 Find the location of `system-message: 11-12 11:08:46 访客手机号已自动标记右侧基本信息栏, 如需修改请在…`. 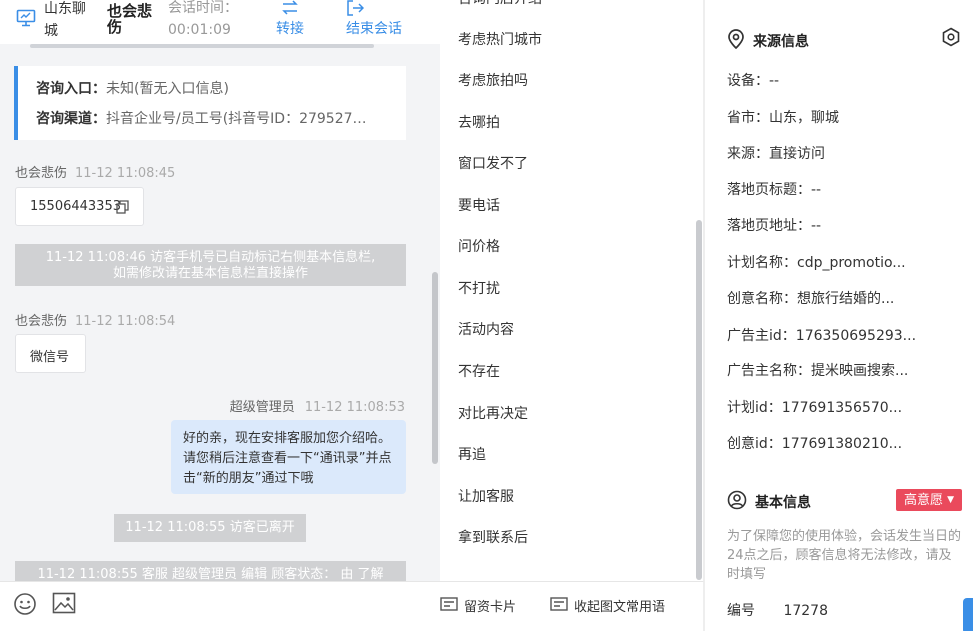

system-message: 11-12 11:08:46 访客手机号已自动标记右侧基本信息栏, 如需修改请在… is located at coordinates (210, 265).